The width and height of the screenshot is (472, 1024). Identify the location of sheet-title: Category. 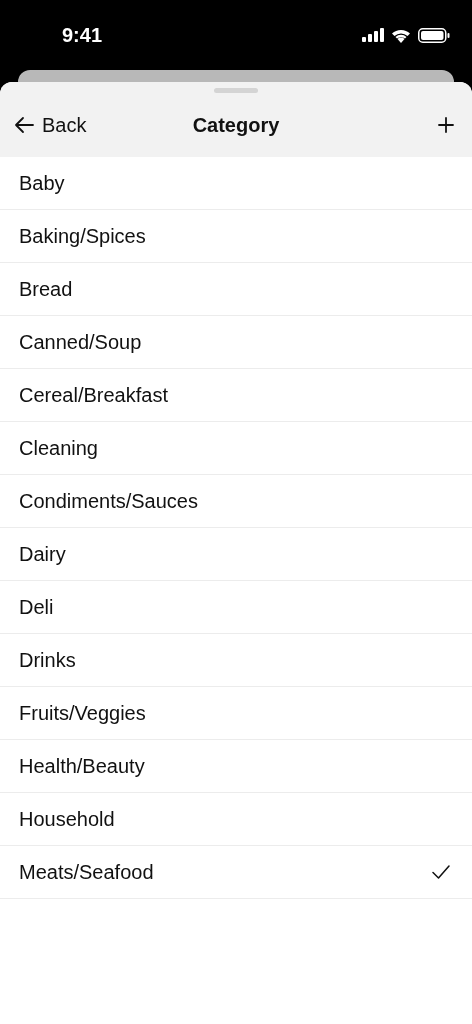
(236, 125).